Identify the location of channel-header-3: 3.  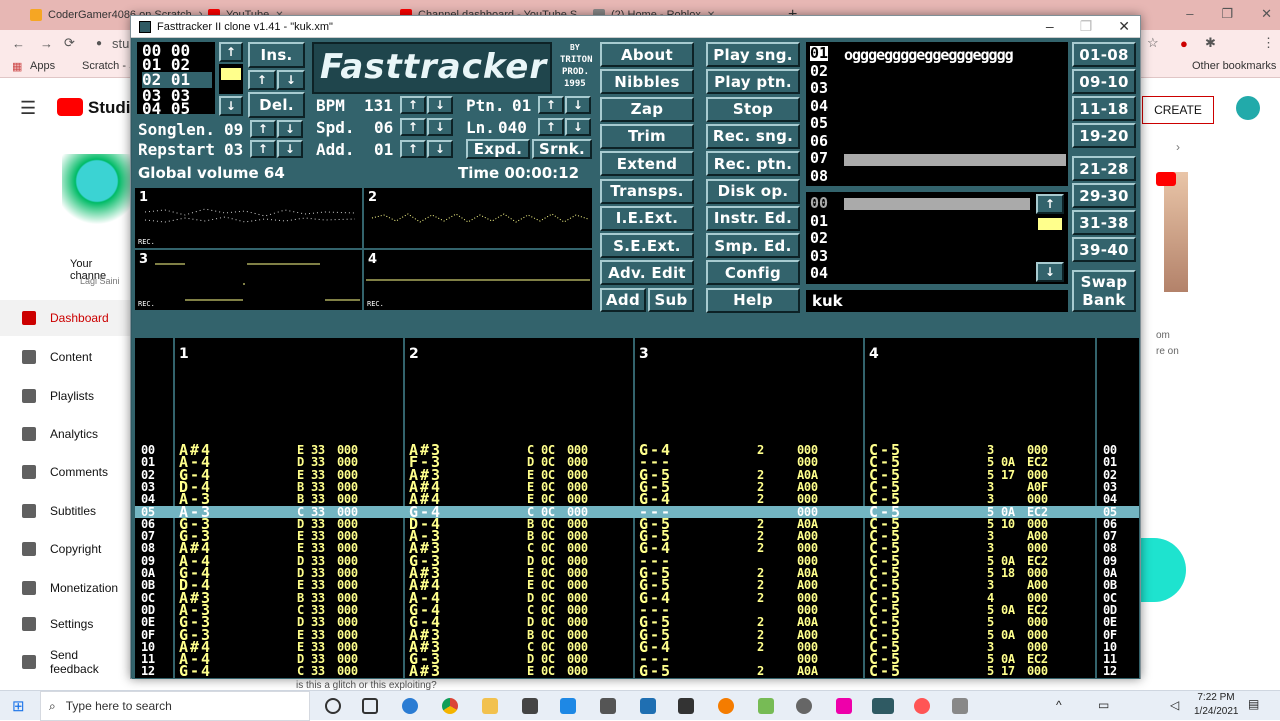
(644, 354).